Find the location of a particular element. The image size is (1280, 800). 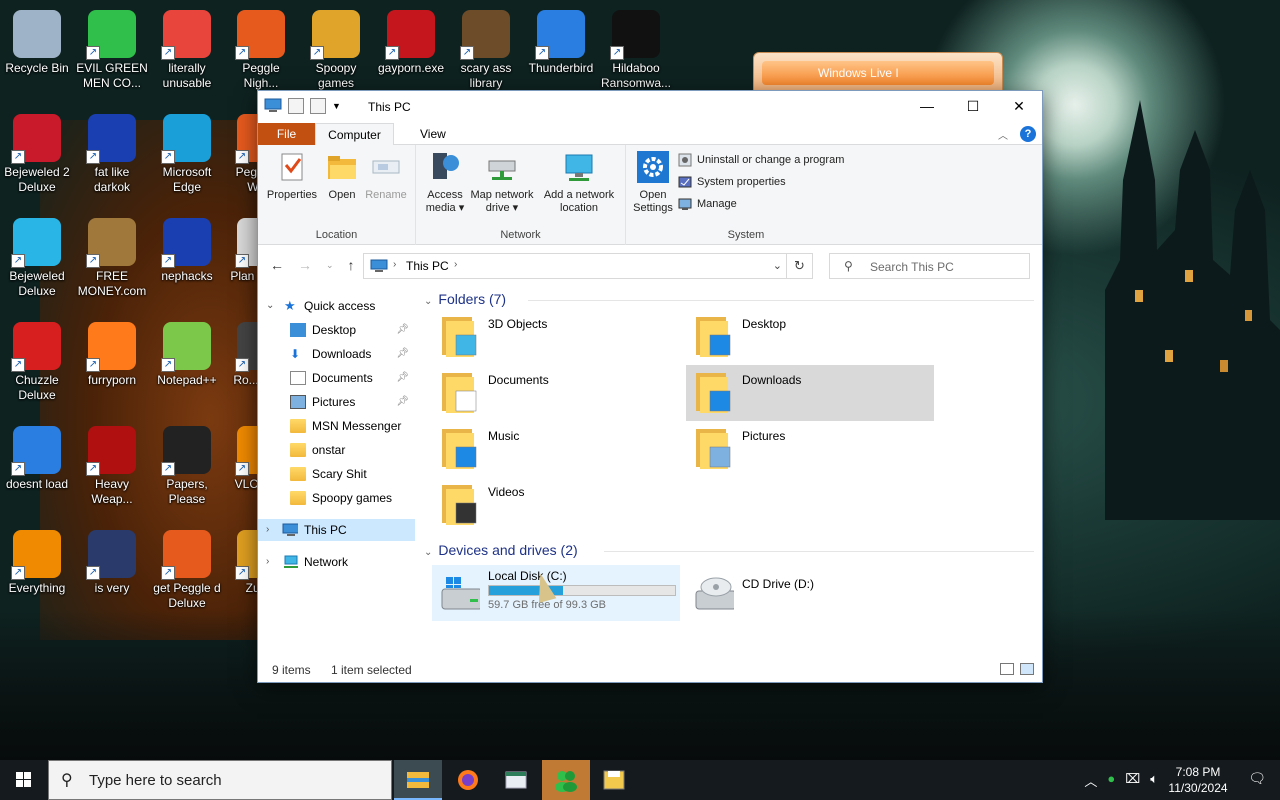

details-view-icon is located at coordinates (1007, 669).